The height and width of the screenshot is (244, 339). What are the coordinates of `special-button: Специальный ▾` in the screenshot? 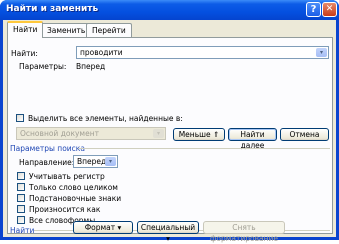 It's located at (168, 232).